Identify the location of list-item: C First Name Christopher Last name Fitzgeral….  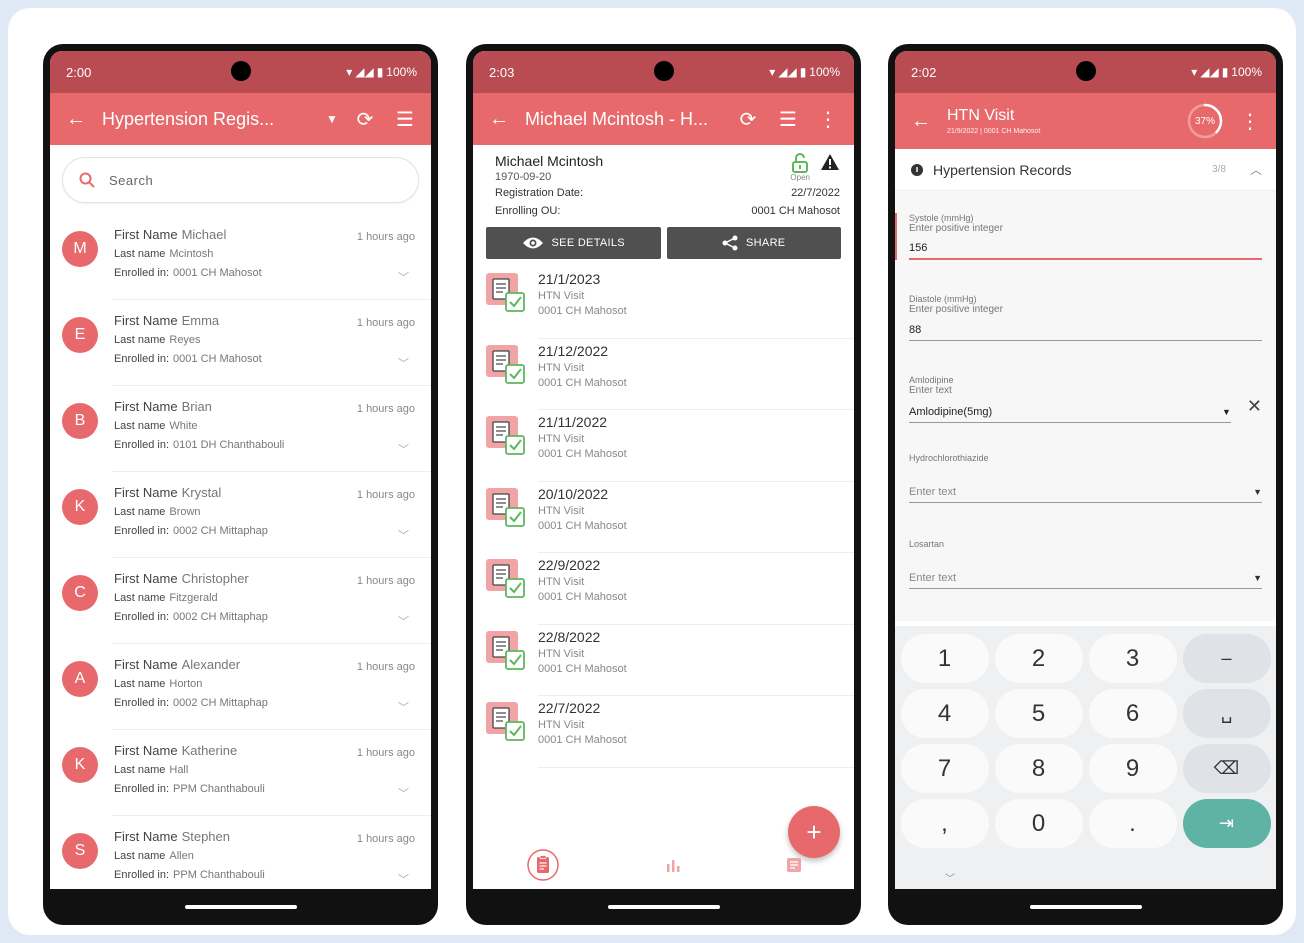
(240, 600).